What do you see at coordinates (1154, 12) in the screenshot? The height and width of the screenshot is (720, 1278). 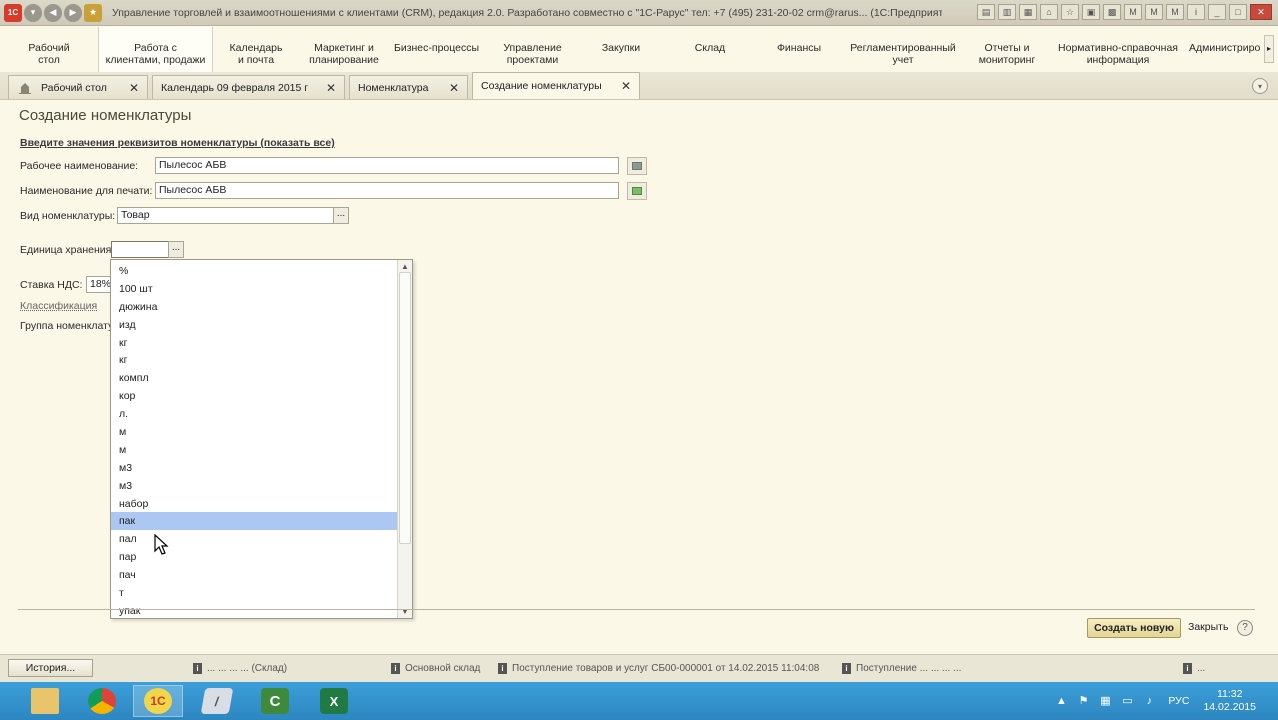 I see `m-plus-icon: M` at bounding box center [1154, 12].